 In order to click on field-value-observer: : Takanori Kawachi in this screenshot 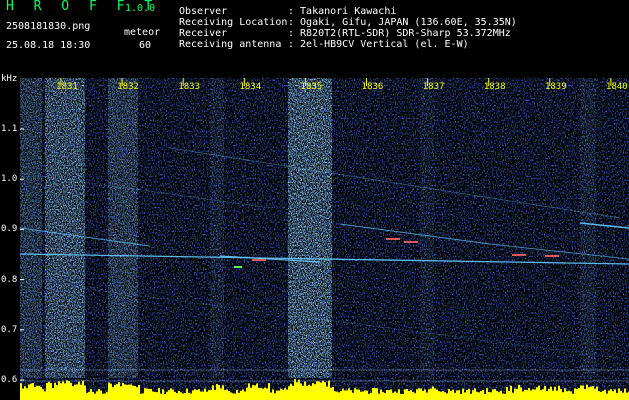, I will do `click(342, 11)`.